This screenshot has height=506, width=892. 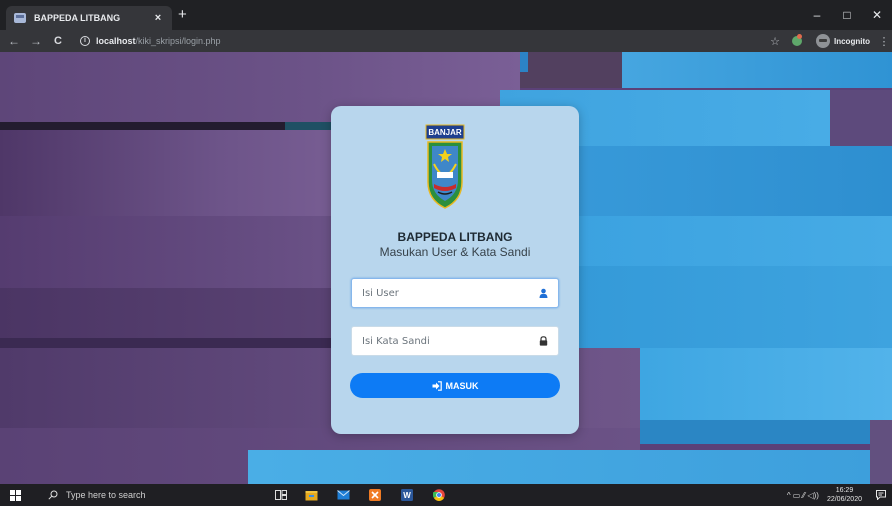 I want to click on browser-menu-icon: ⋮, so click(x=884, y=41).